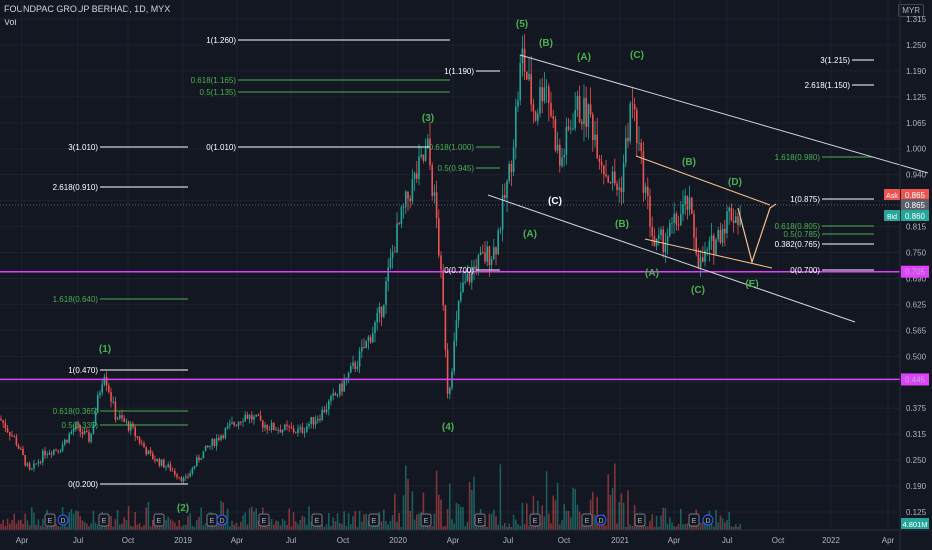 The width and height of the screenshot is (932, 550). I want to click on x-tick-label: Oct, so click(778, 540).